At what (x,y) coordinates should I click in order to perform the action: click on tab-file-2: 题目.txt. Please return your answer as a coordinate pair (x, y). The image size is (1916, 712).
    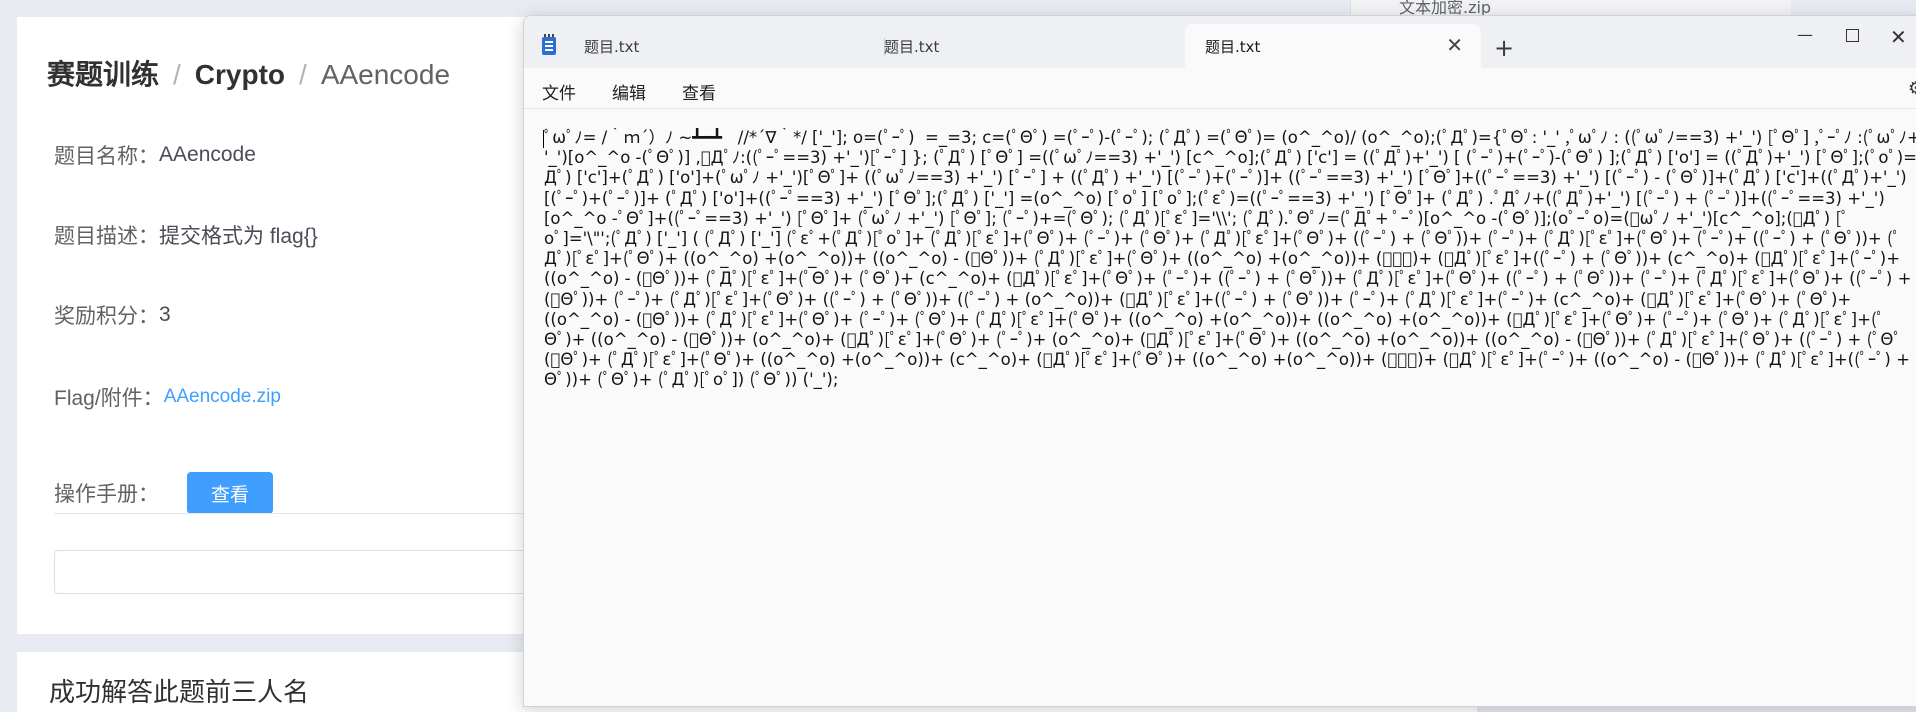
    Looking at the image, I should click on (984, 46).